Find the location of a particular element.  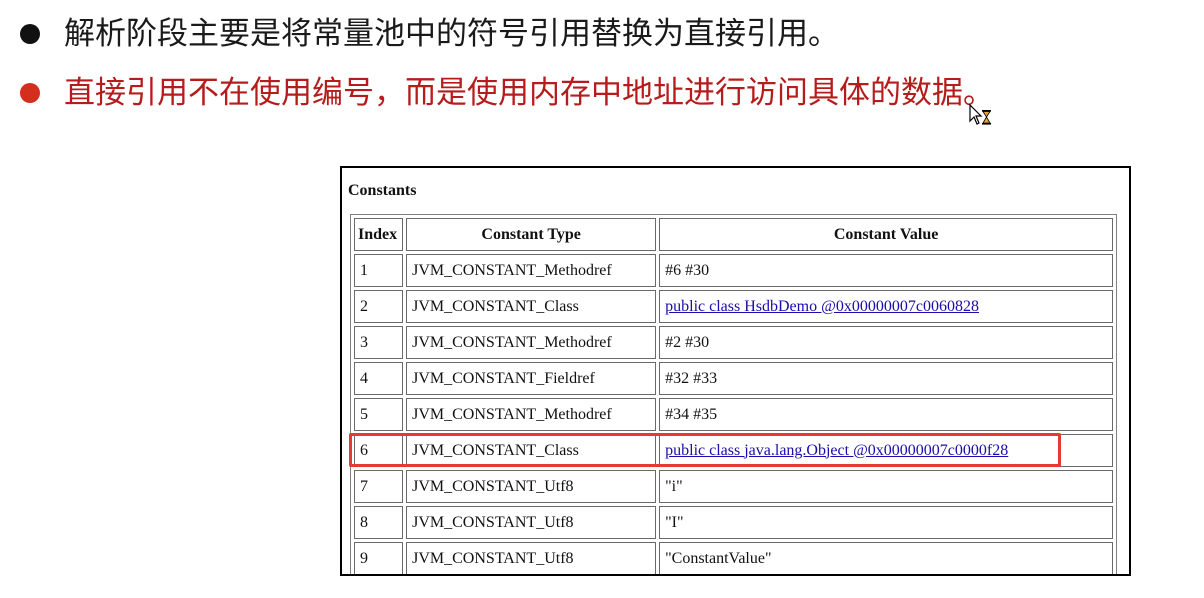

cell-index: 2 is located at coordinates (379, 306).